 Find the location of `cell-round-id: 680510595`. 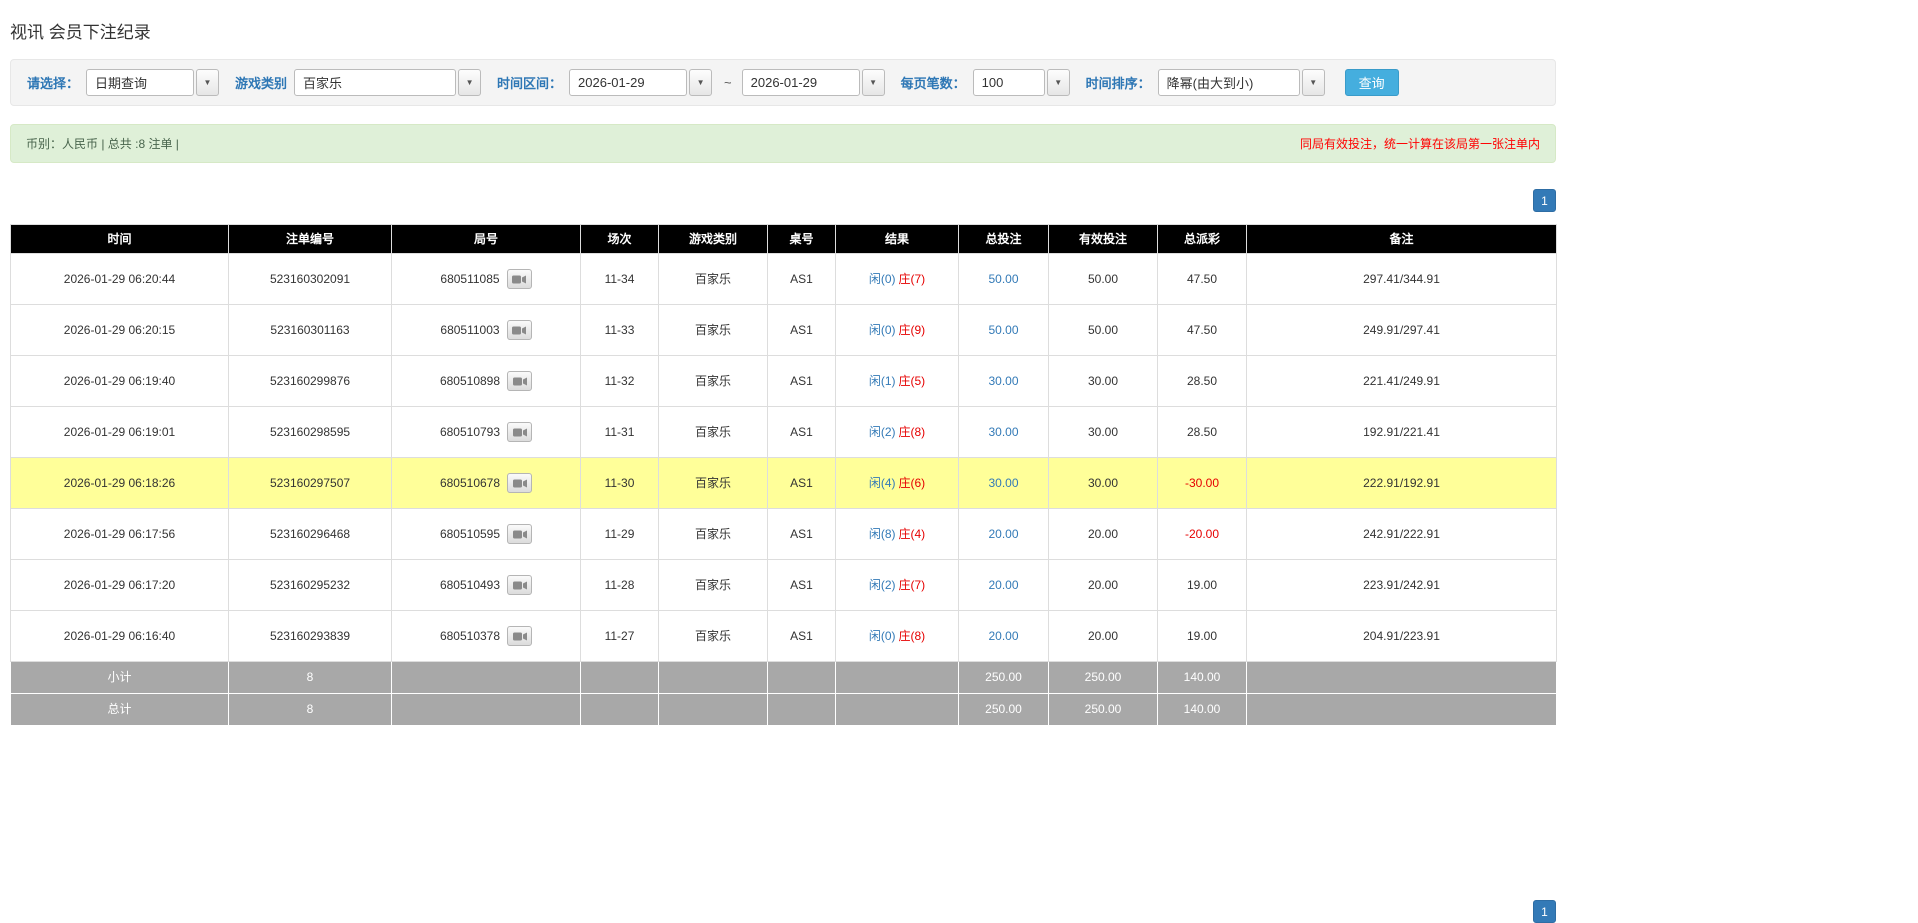

cell-round-id: 680510595 is located at coordinates (486, 534).